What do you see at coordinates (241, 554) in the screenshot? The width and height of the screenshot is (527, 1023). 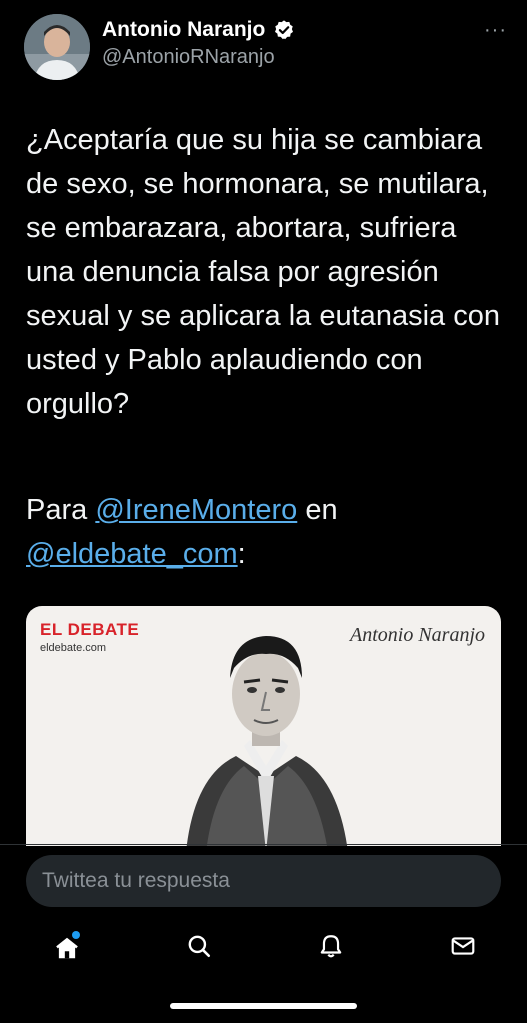 I see `mention-suffix: :` at bounding box center [241, 554].